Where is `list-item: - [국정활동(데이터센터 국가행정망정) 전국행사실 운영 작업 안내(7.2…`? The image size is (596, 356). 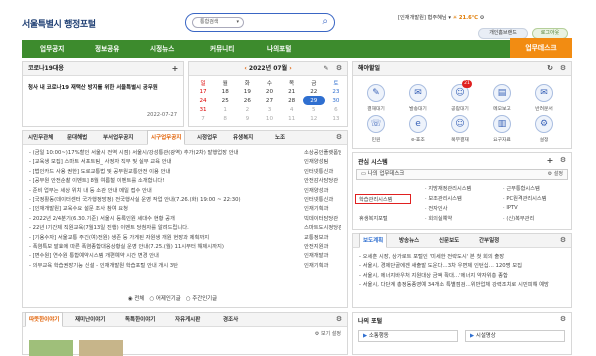
list-item: - [국정활동(데이터센터 국가행정망정) 전국행사실 운영 작업 안내(7.2… is located at coordinates (185, 200).